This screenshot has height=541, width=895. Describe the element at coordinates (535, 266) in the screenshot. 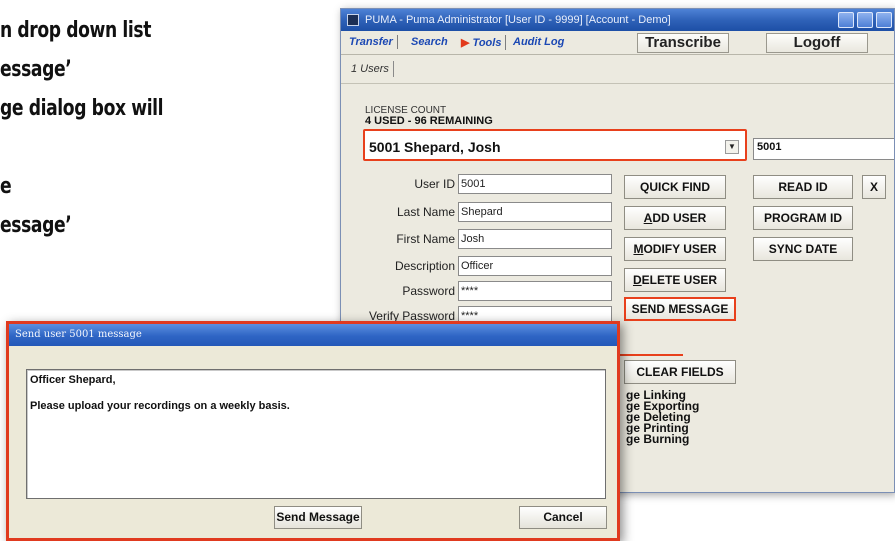

I see `description-field: Officer` at that location.